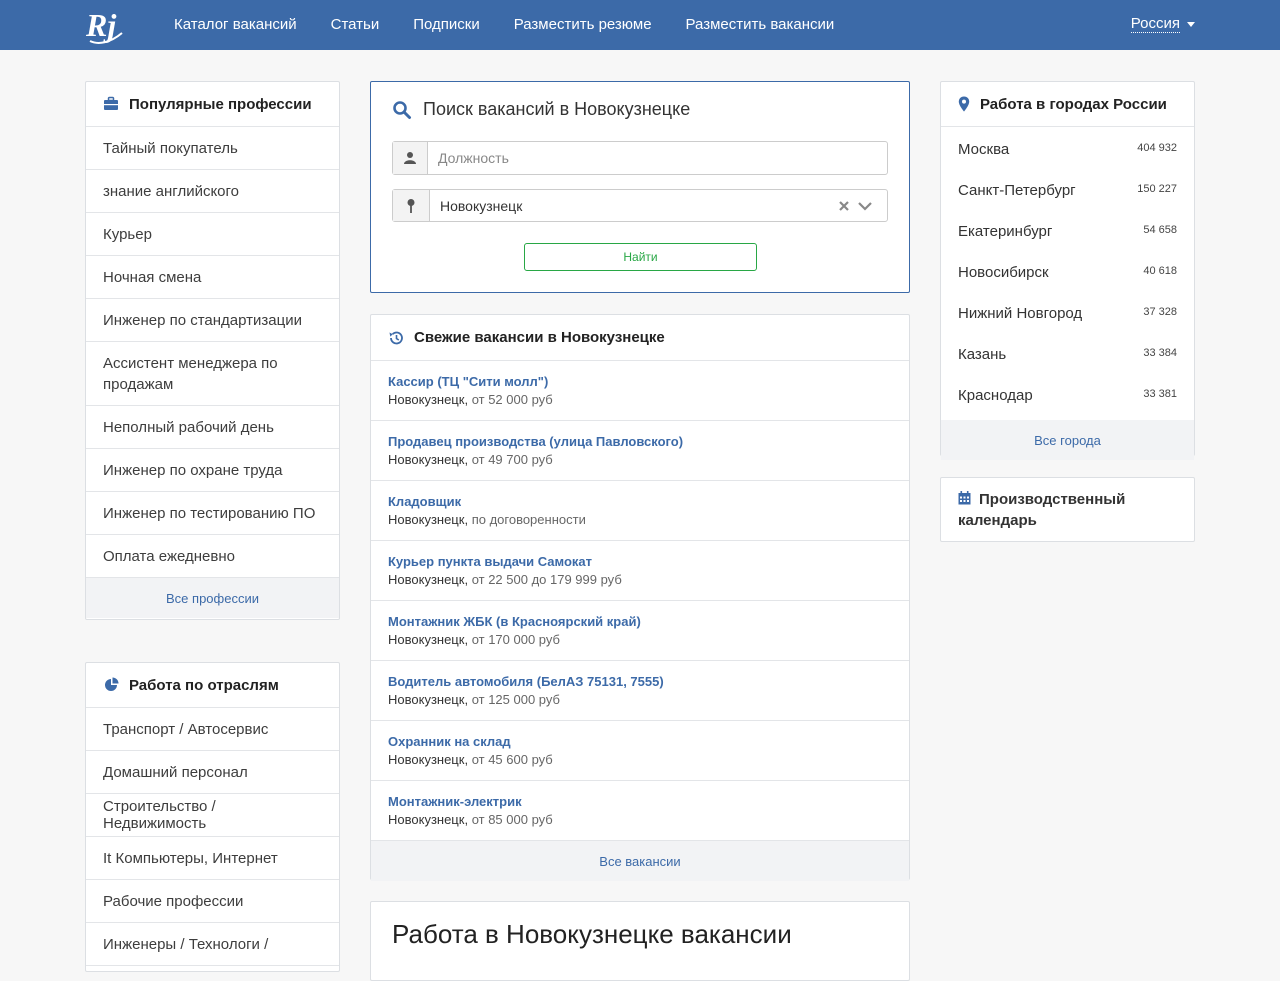  Describe the element at coordinates (220, 104) in the screenshot. I see `card-title: Популярные профессии` at that location.